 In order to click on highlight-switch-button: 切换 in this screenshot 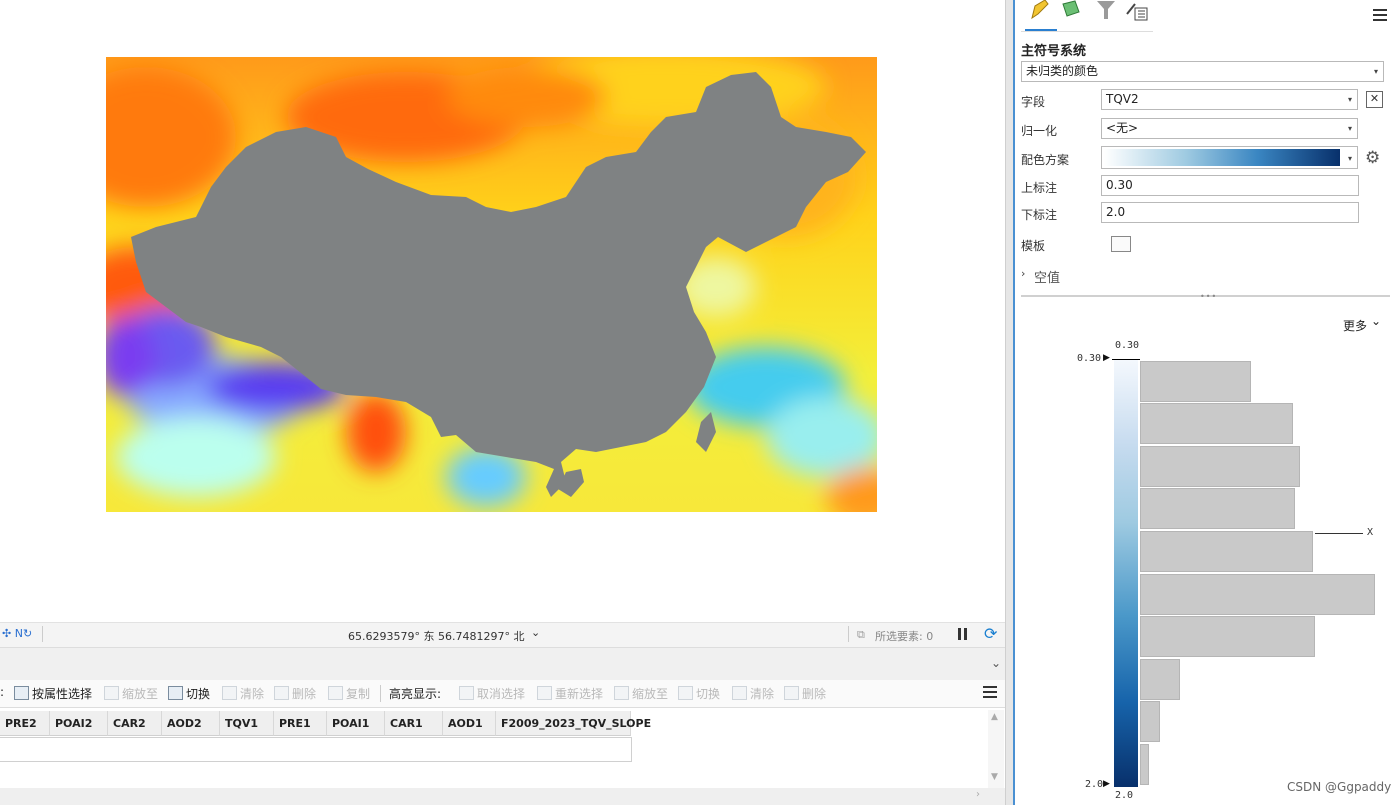, I will do `click(699, 693)`.